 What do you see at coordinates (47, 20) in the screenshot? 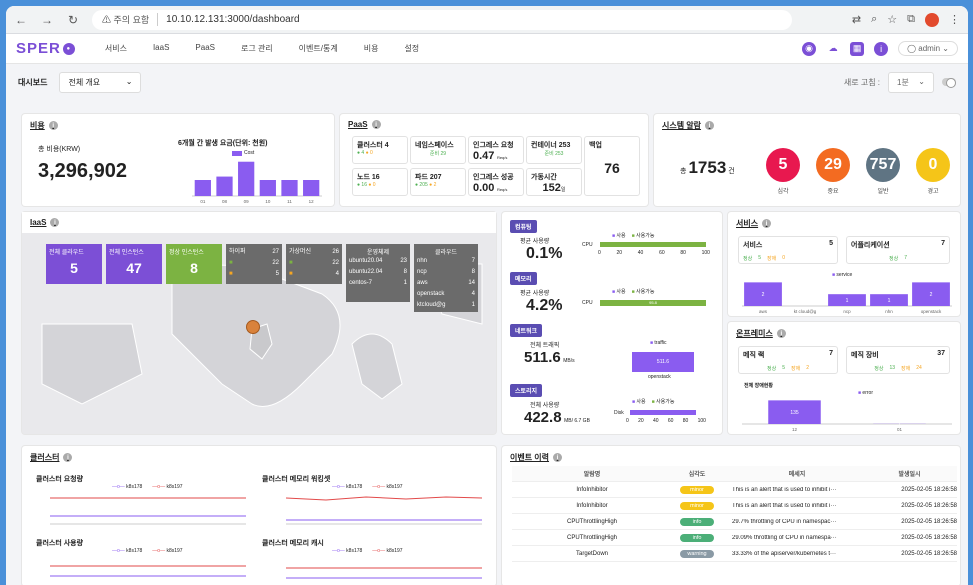
I see `forward-icon: →` at bounding box center [47, 20].